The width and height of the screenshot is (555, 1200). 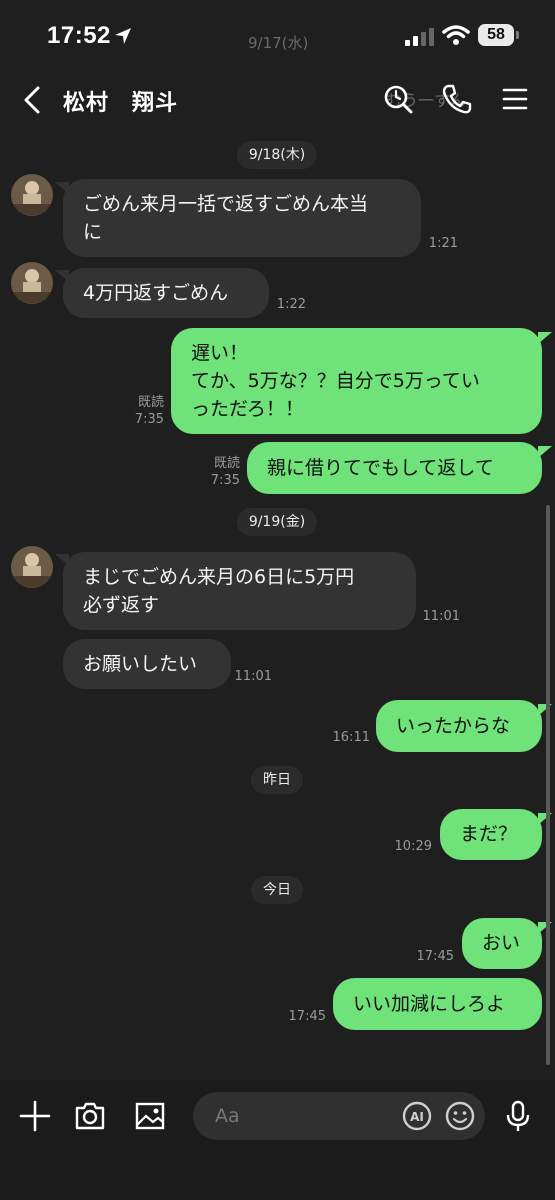 What do you see at coordinates (242, 218) in the screenshot?
I see `incoming-message: ごめん来月一括で返すごめん本当 に` at bounding box center [242, 218].